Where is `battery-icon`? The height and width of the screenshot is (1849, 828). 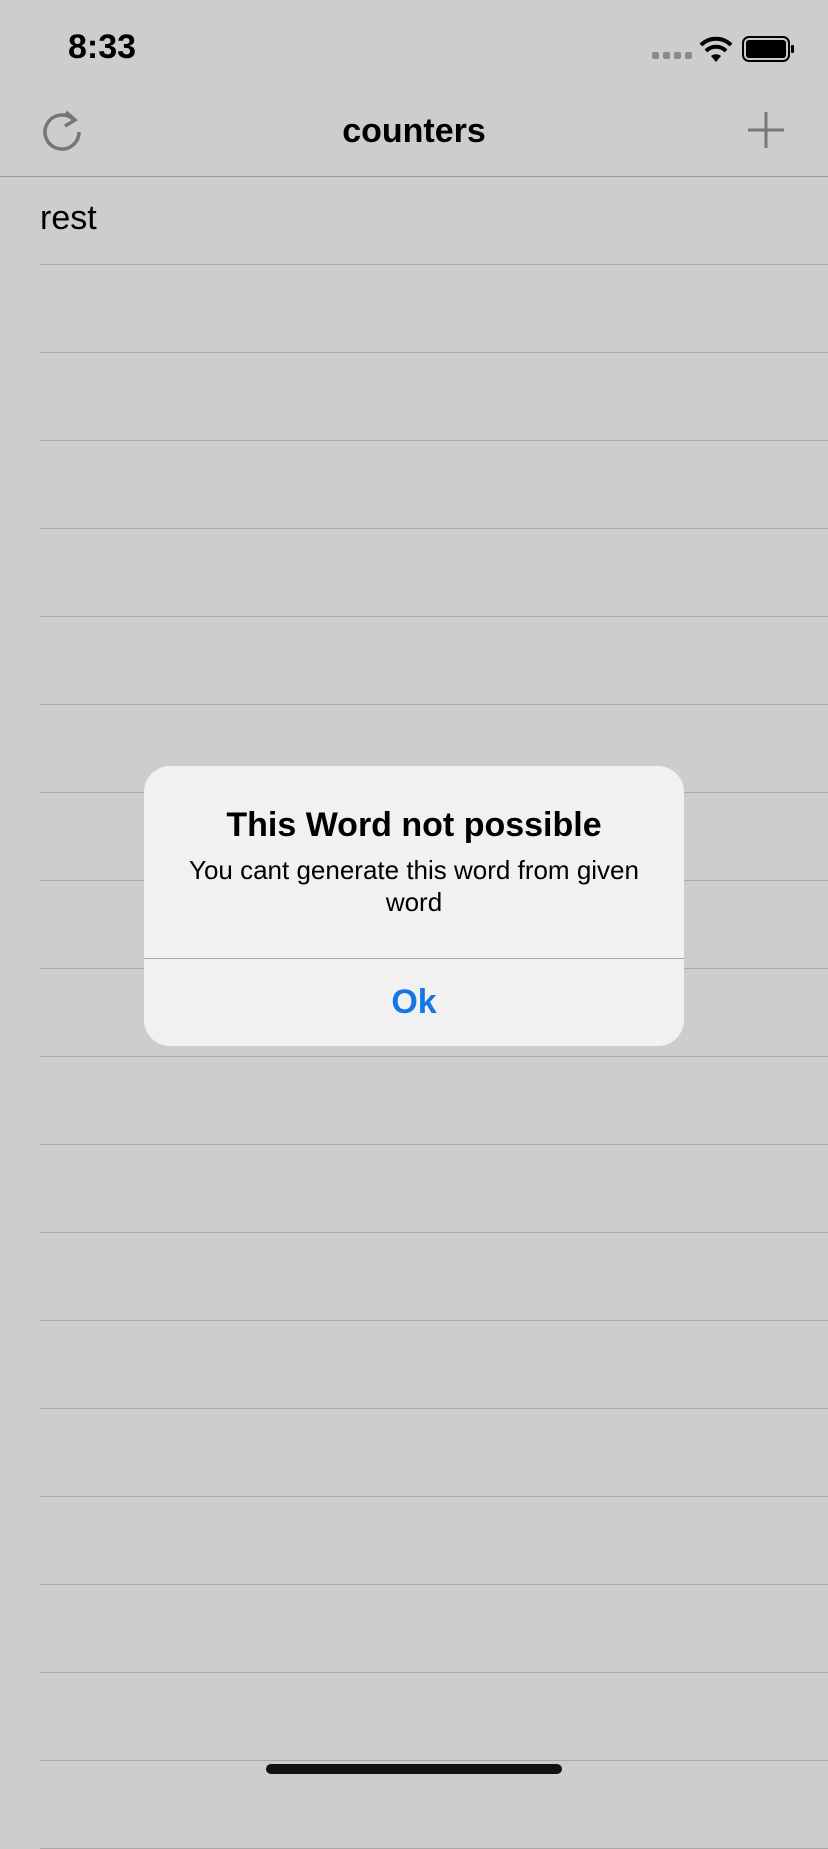
battery-icon is located at coordinates (768, 49).